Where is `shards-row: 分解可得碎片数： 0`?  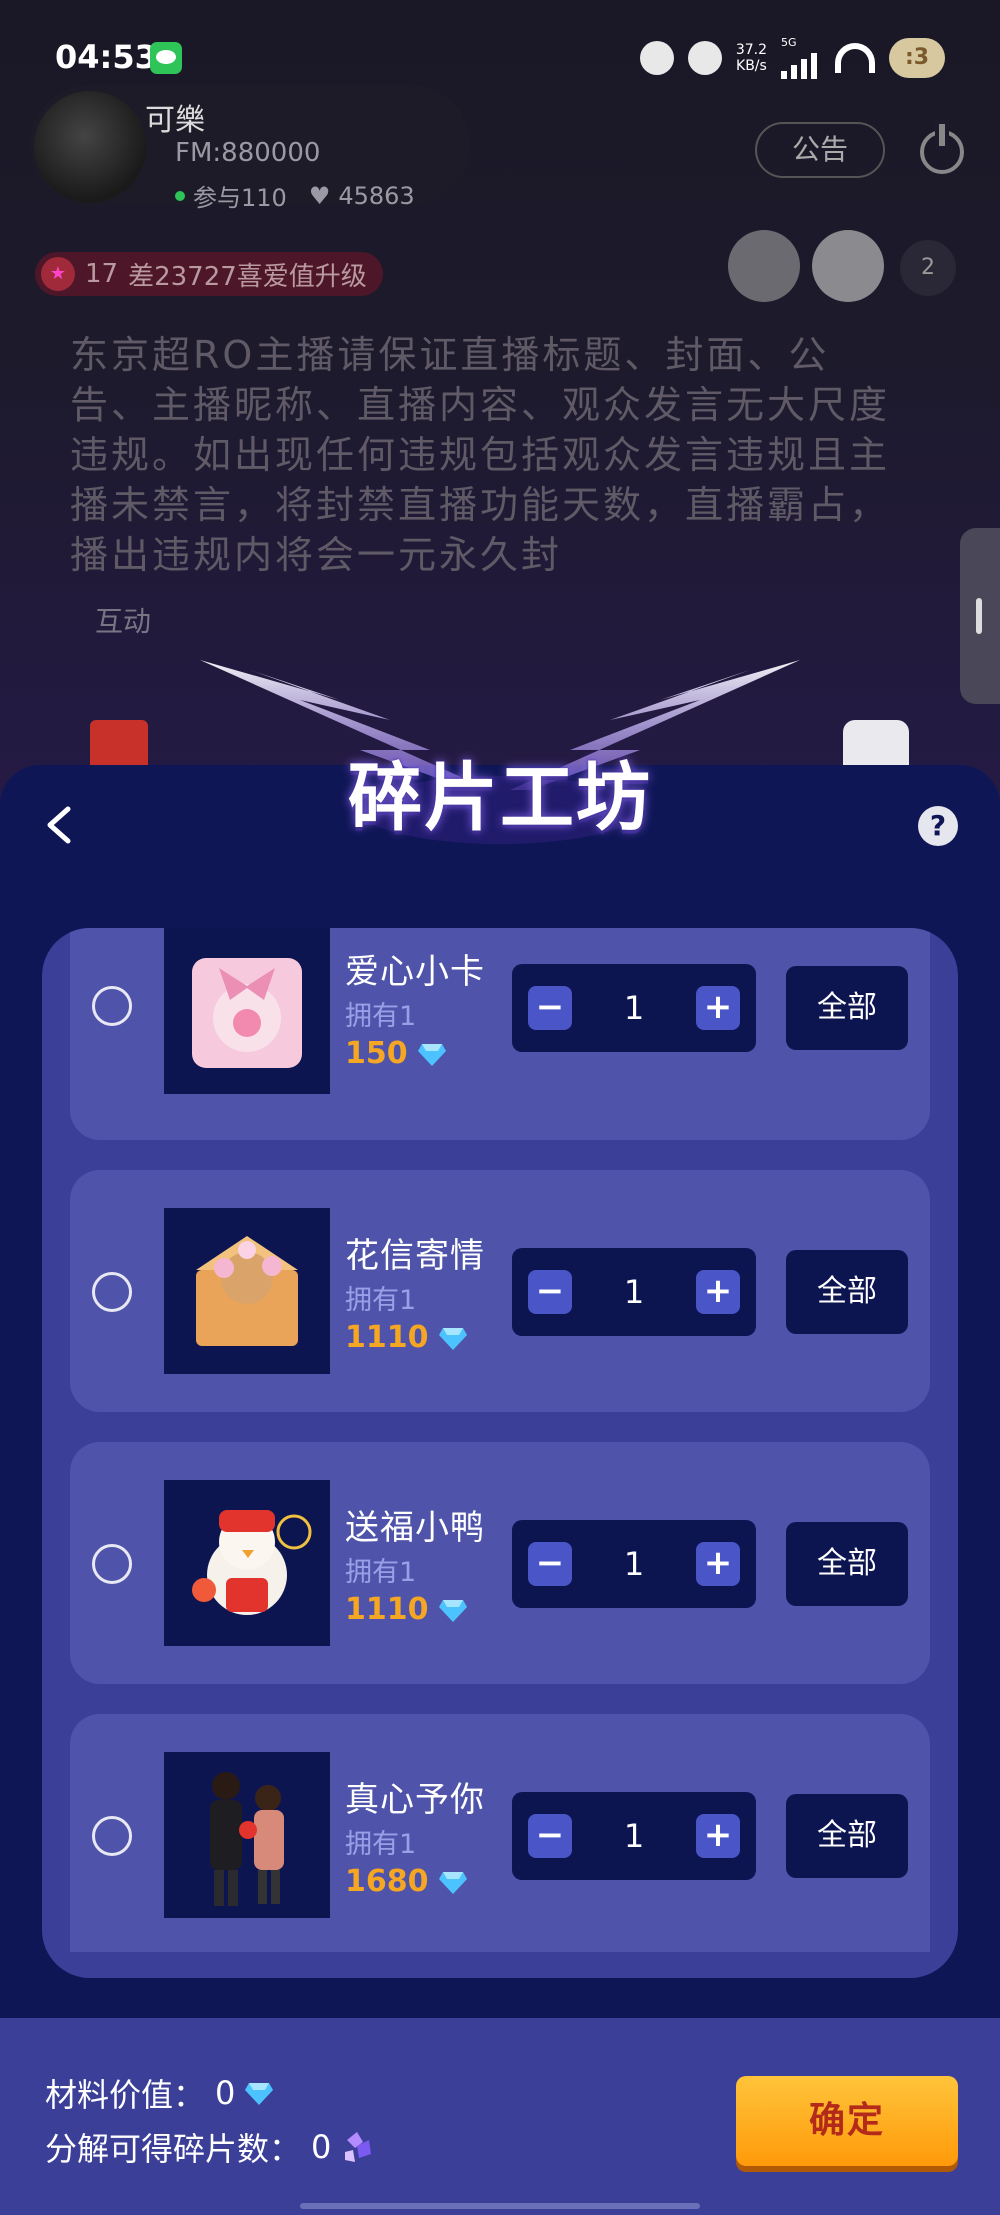
shards-row: 分解可得碎片数： 0 is located at coordinates (210, 2147).